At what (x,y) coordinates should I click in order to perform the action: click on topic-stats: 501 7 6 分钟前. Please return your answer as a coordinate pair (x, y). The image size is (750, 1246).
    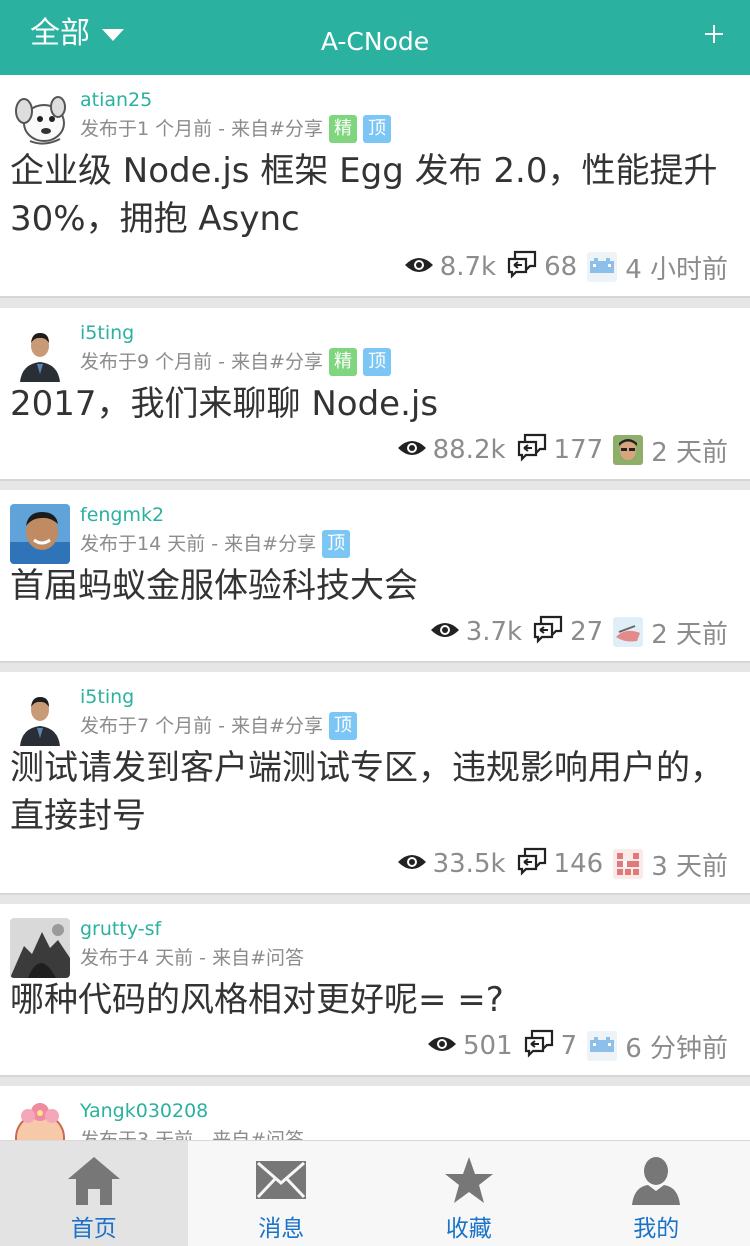
    Looking at the image, I should click on (577, 1046).